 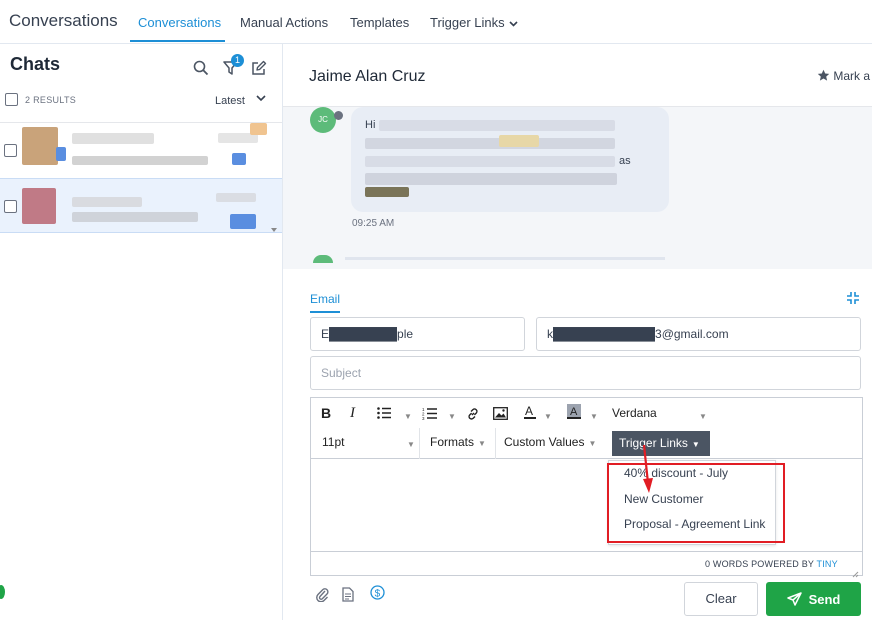 What do you see at coordinates (236, 197) in the screenshot?
I see `chat-time-placeholder` at bounding box center [236, 197].